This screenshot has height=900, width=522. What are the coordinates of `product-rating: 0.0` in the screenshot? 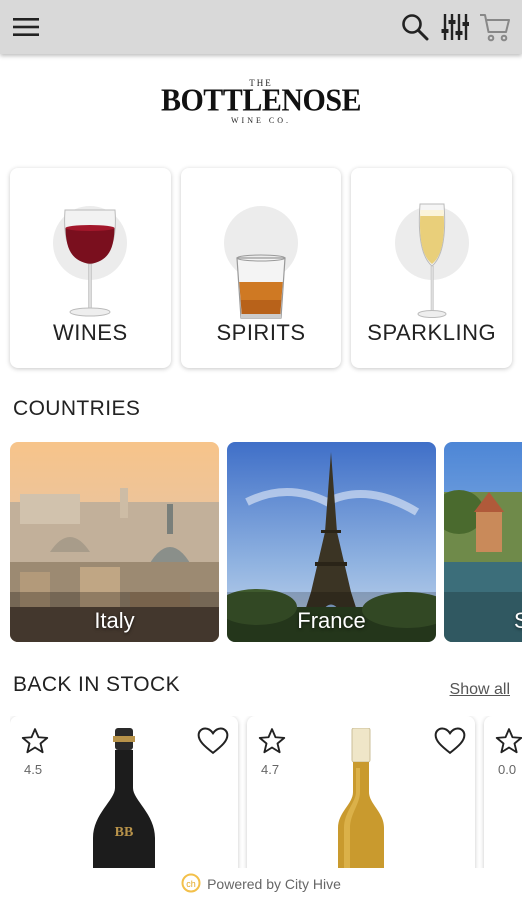 It's located at (507, 769).